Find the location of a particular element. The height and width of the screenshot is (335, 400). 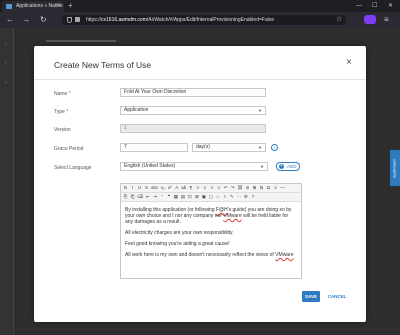

bookmark-star-icon: ☆ is located at coordinates (339, 20).